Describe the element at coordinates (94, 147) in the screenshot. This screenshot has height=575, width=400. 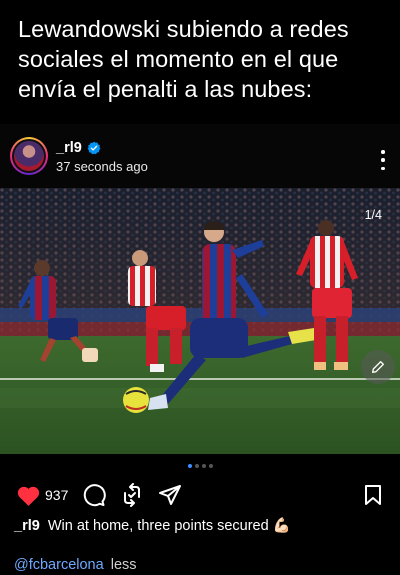
I see `verified-badge-icon` at that location.